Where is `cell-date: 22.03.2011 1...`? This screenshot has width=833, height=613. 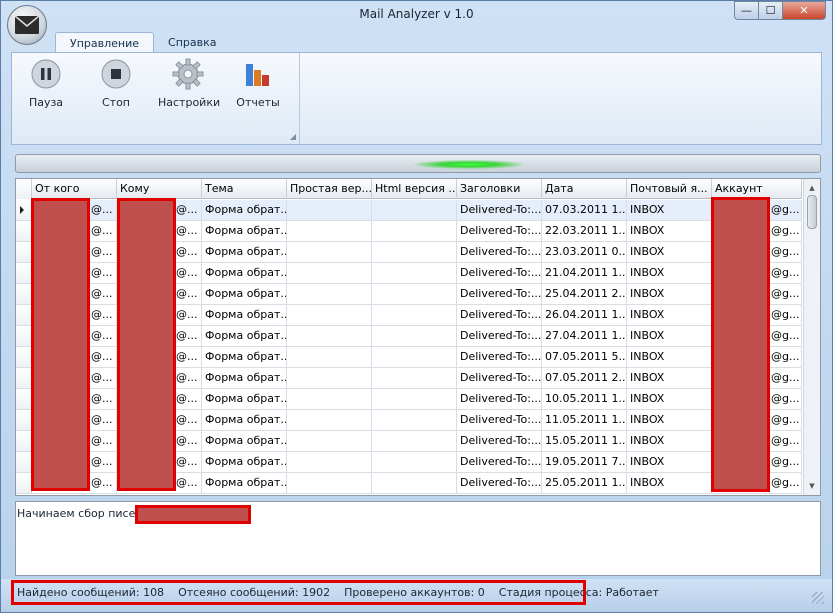 cell-date: 22.03.2011 1... is located at coordinates (584, 231).